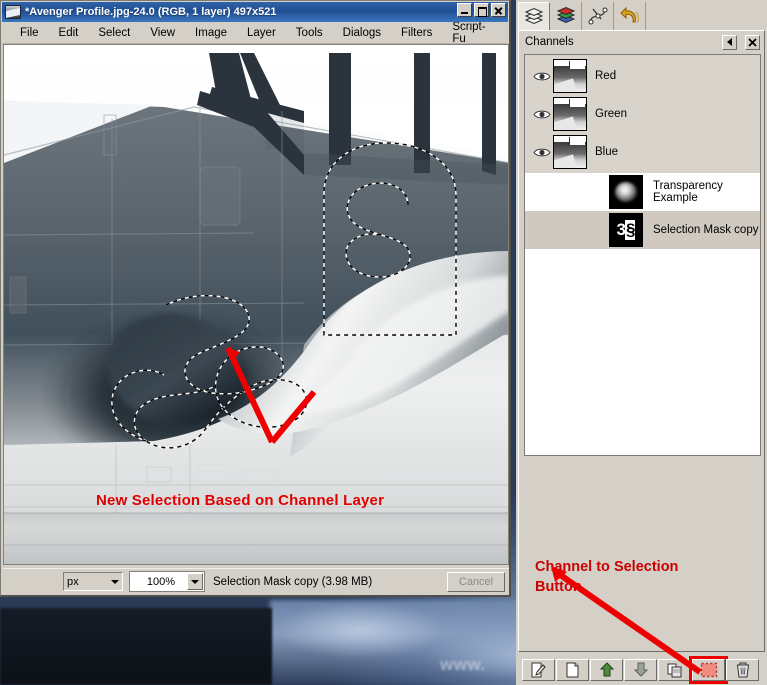 This screenshot has width=767, height=685. Describe the element at coordinates (114, 33) in the screenshot. I see `menu-select: Select` at that location.